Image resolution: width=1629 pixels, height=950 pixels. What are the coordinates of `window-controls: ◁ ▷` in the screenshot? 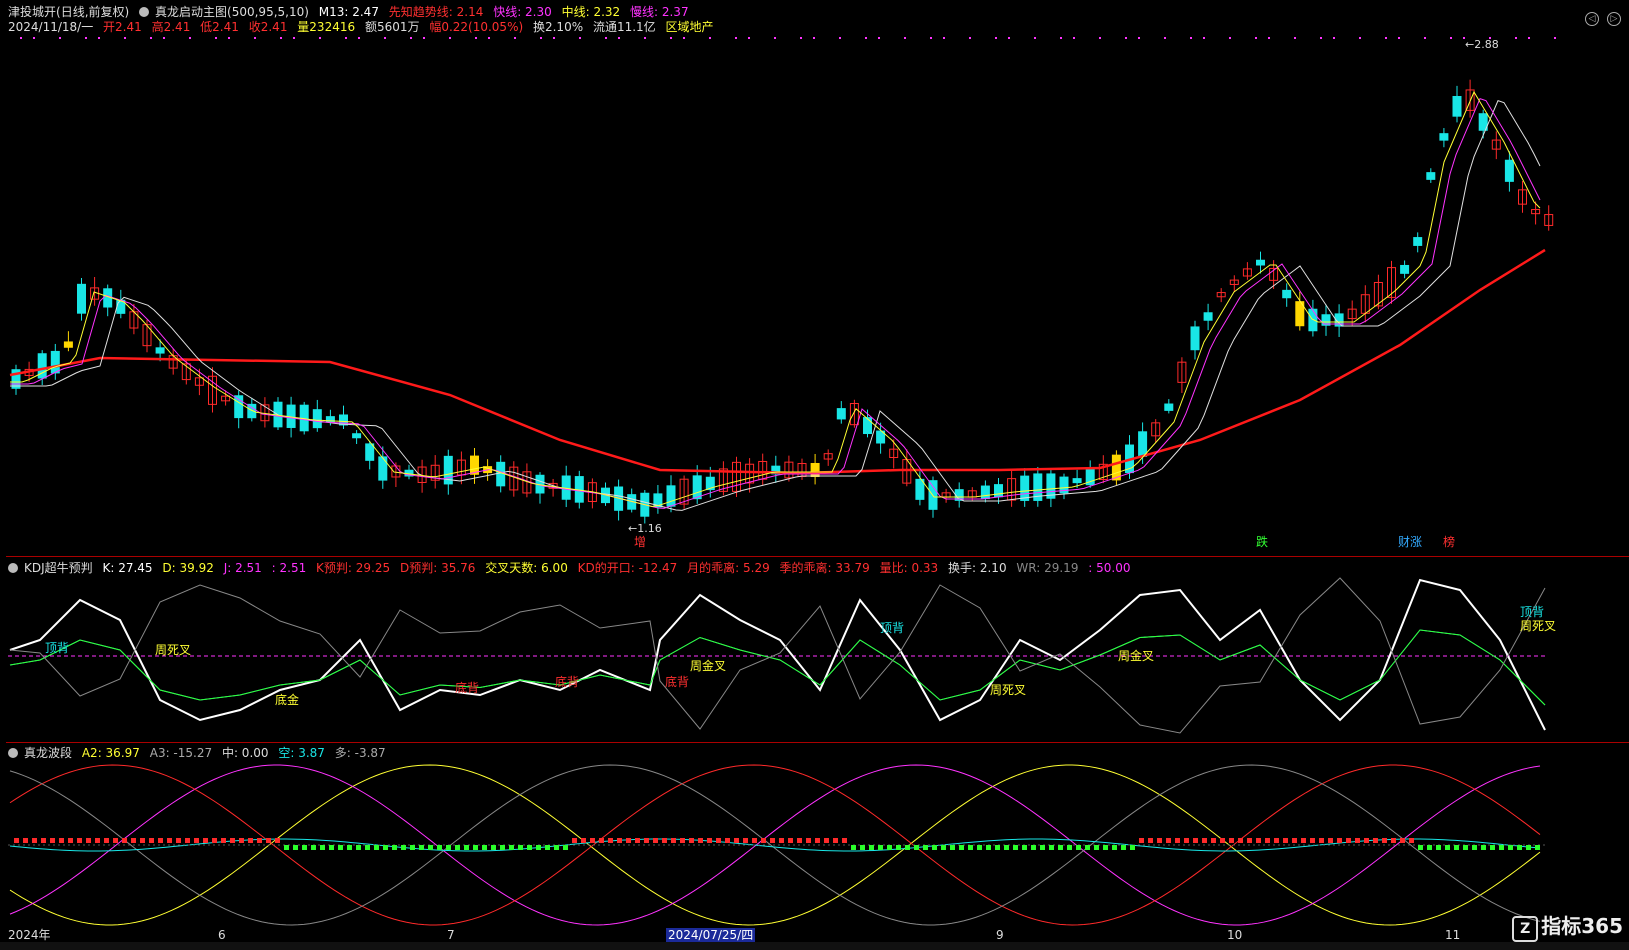 It's located at (1599, 16).